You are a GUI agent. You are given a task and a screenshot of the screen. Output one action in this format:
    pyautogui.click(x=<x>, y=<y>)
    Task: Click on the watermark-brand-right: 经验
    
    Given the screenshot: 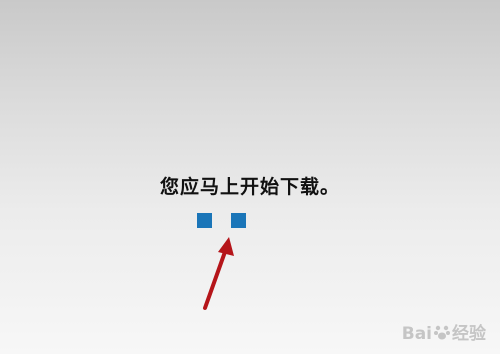 What is the action you would take?
    pyautogui.click(x=469, y=334)
    